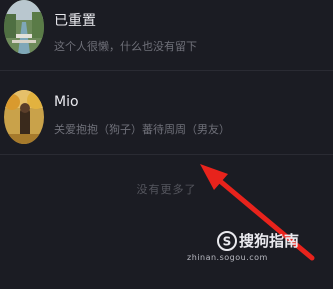 Image resolution: width=333 pixels, height=289 pixels. Describe the element at coordinates (66, 102) in the screenshot. I see `contact-name: Mio` at that location.